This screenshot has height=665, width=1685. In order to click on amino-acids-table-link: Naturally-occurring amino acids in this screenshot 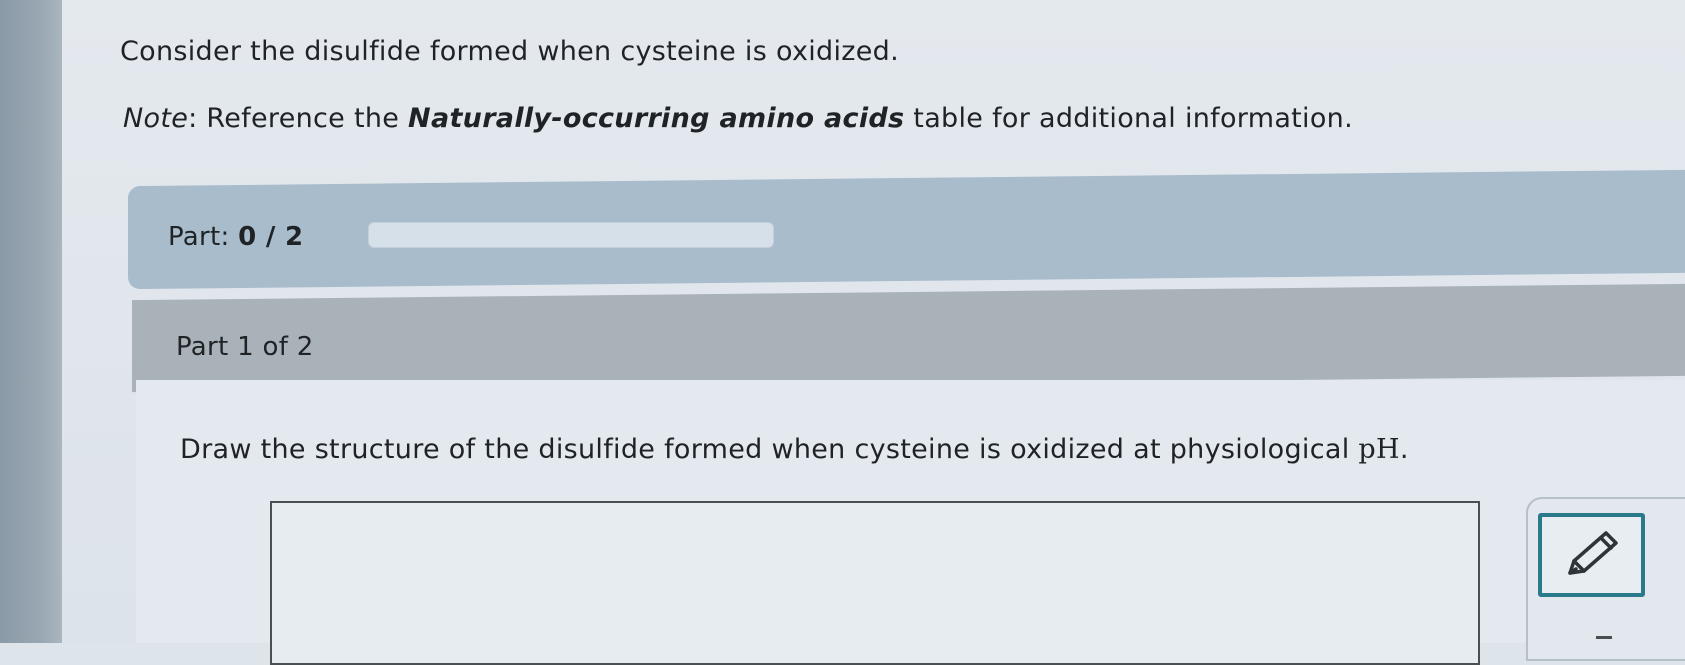, I will do `click(656, 118)`.